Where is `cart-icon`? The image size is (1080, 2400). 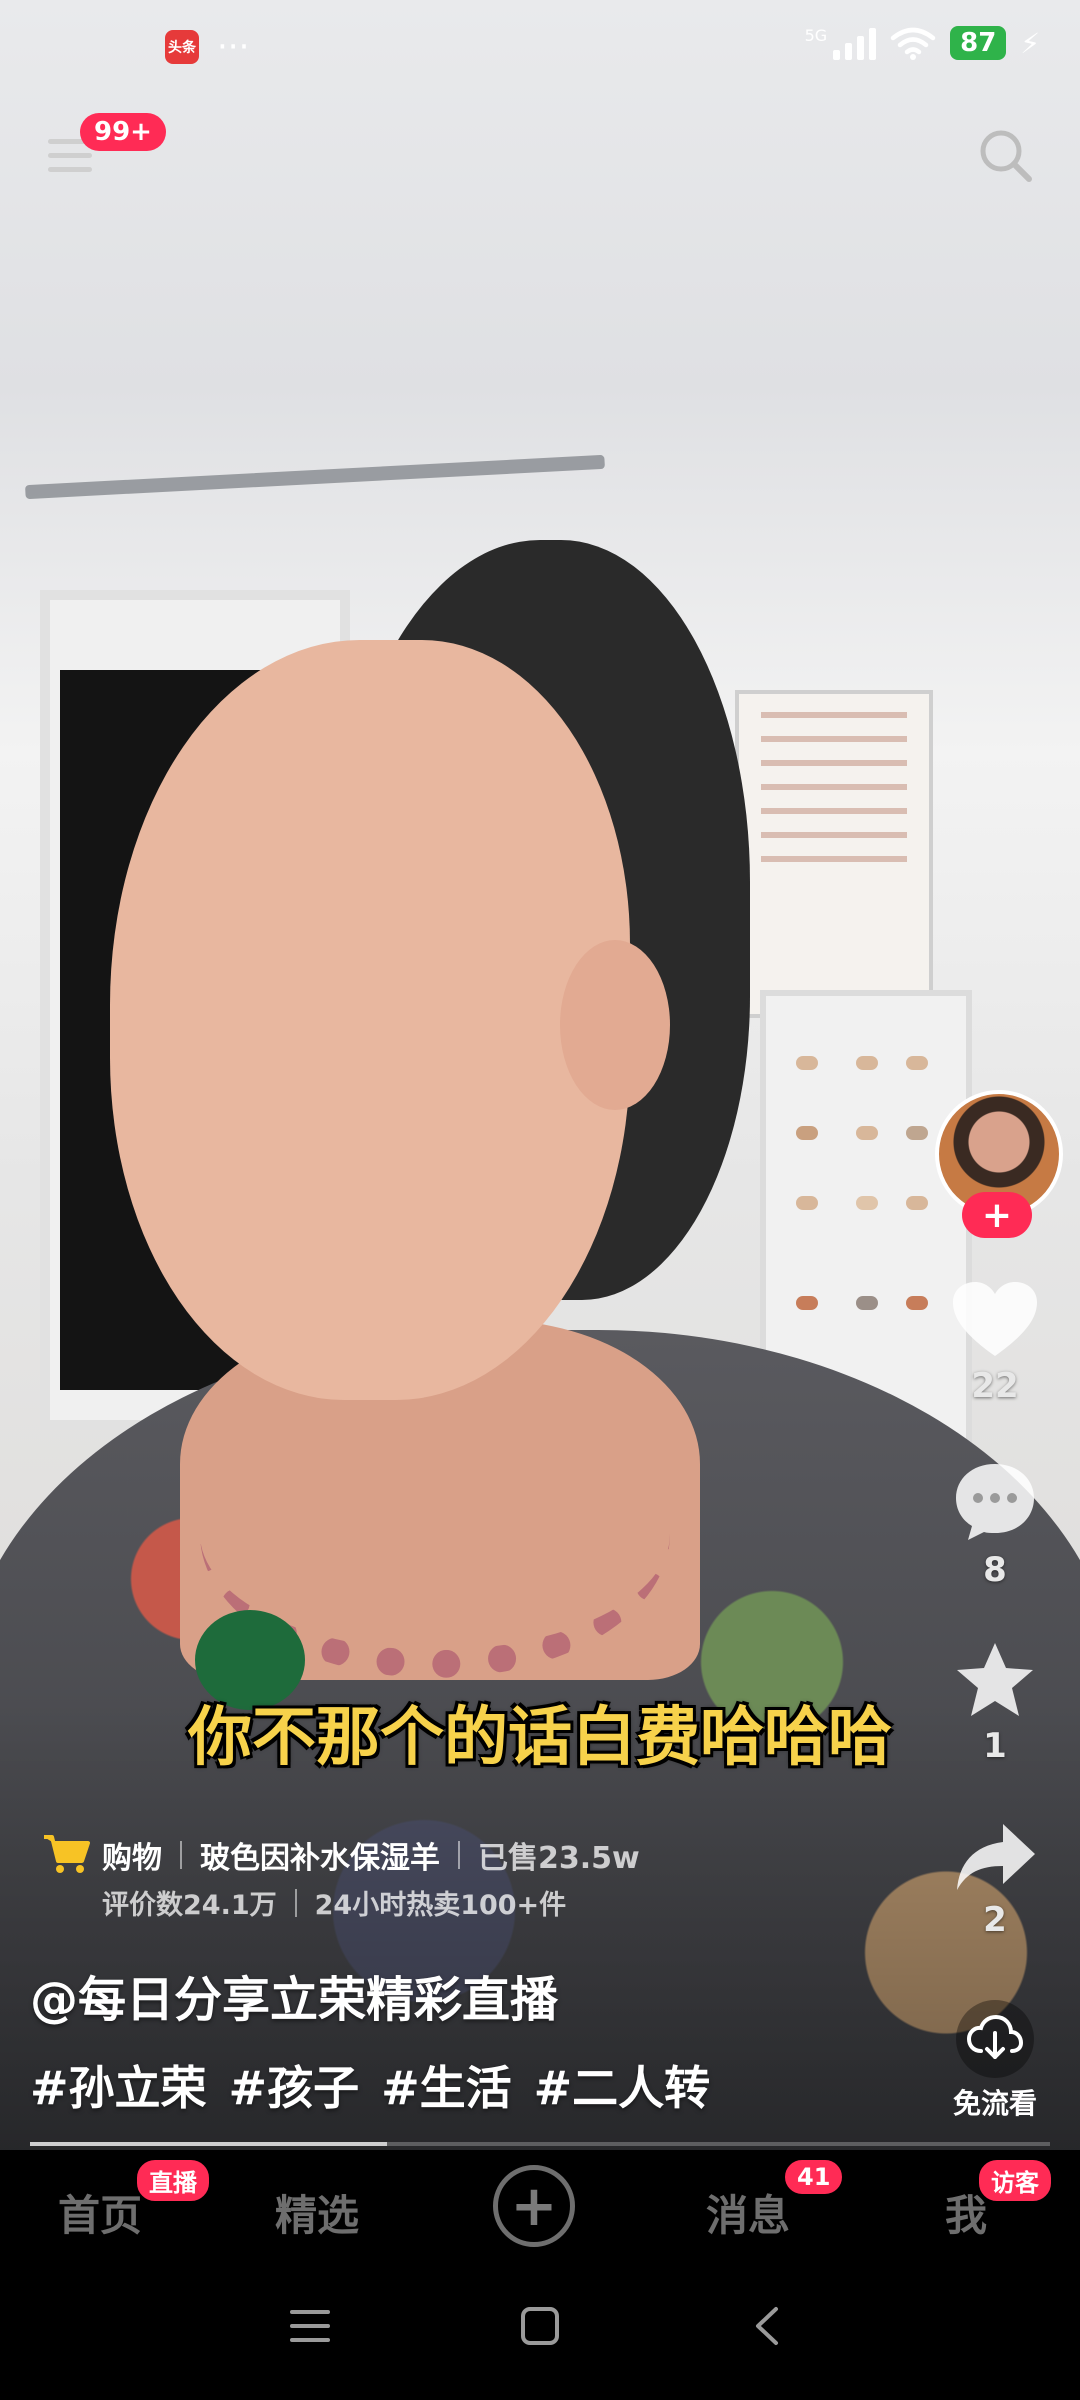 cart-icon is located at coordinates (66, 1856).